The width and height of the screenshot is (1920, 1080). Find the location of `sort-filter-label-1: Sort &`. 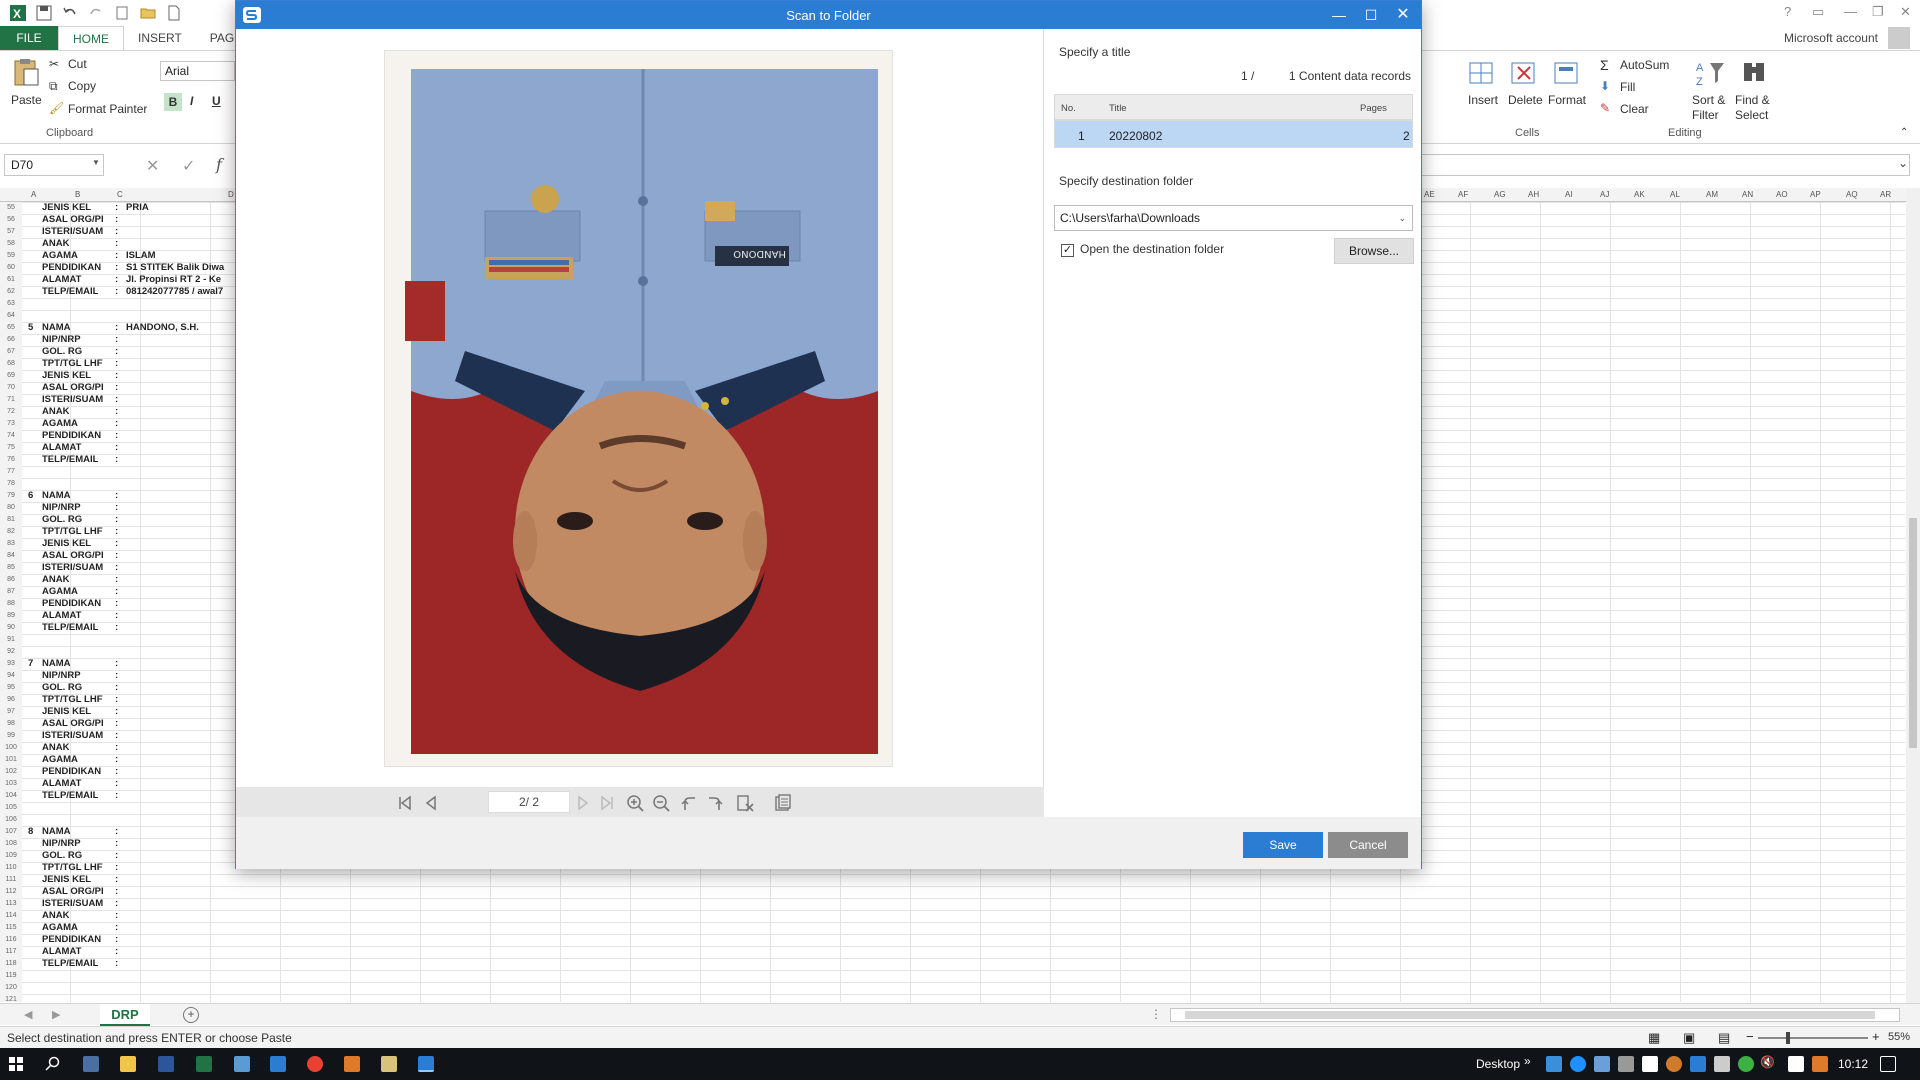

sort-filter-label-1: Sort & is located at coordinates (1708, 100).